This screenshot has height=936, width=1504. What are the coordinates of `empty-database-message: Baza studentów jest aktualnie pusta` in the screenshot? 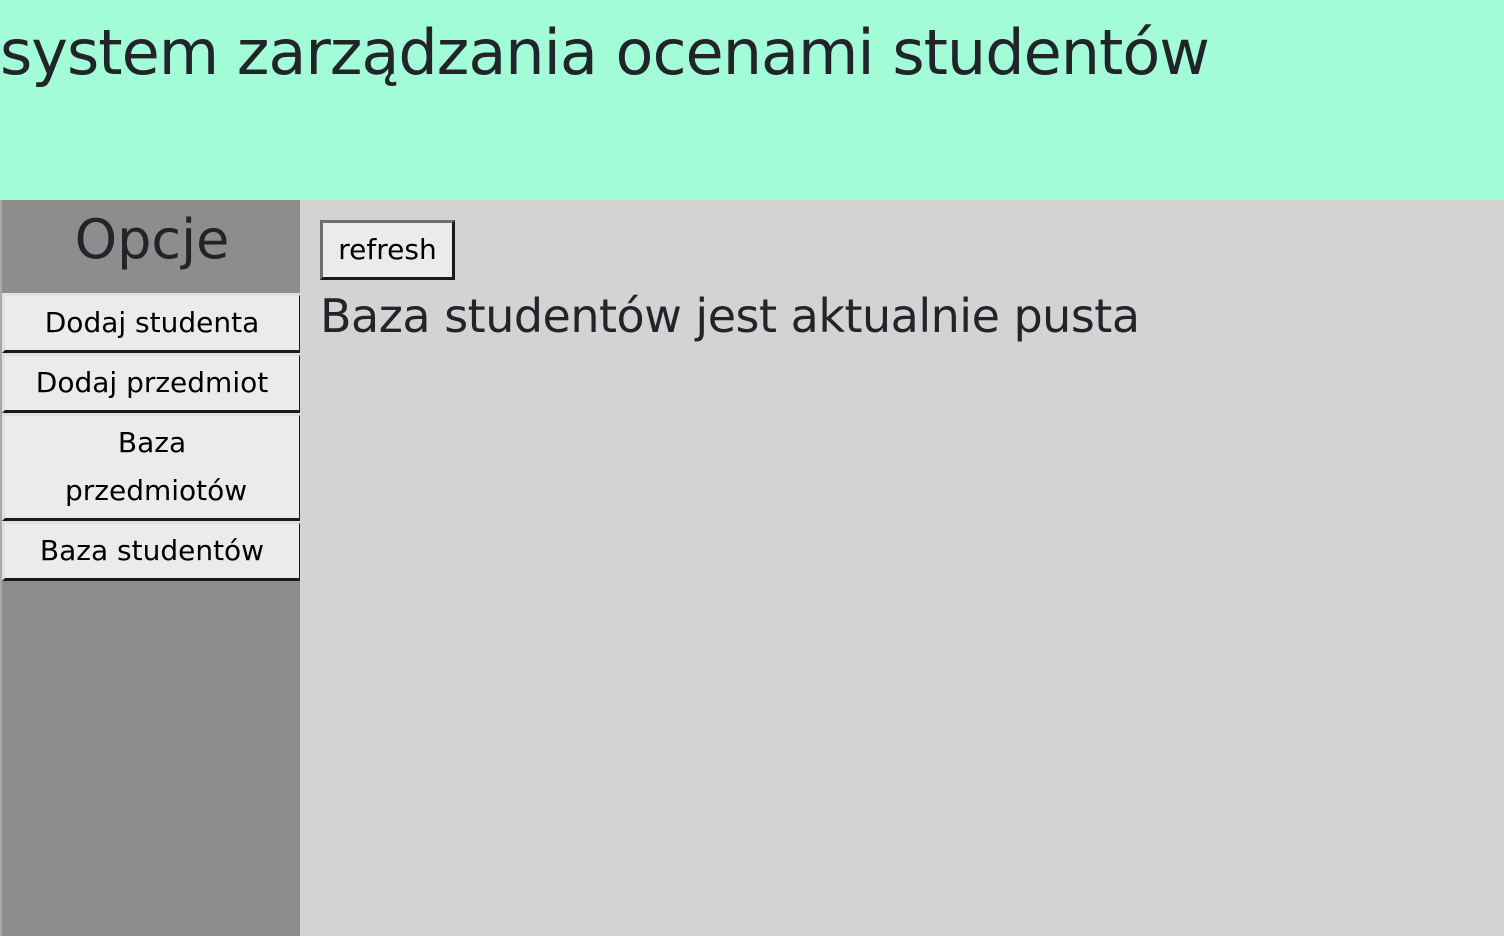 It's located at (730, 316).